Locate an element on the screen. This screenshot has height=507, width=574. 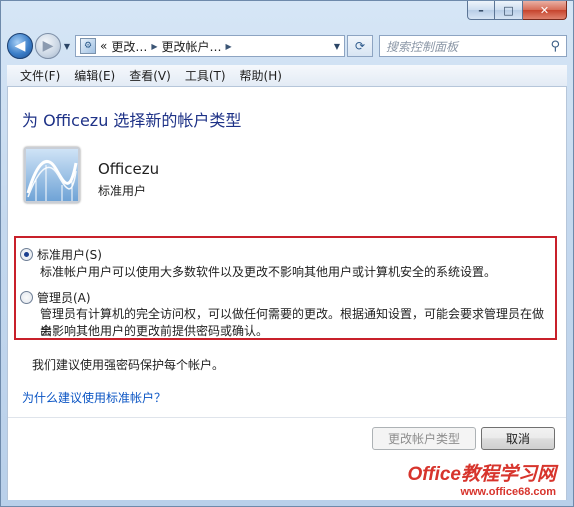
address-dropdown-icon: ▼ is located at coordinates (337, 46).